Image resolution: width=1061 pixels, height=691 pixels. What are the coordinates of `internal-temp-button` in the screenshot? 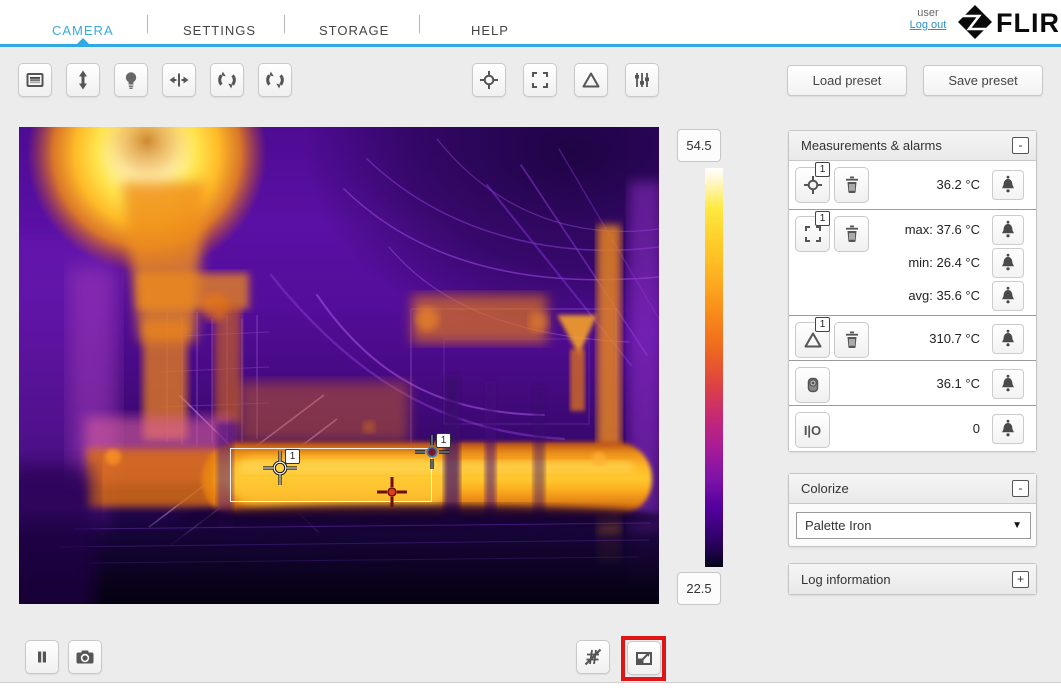 It's located at (812, 385).